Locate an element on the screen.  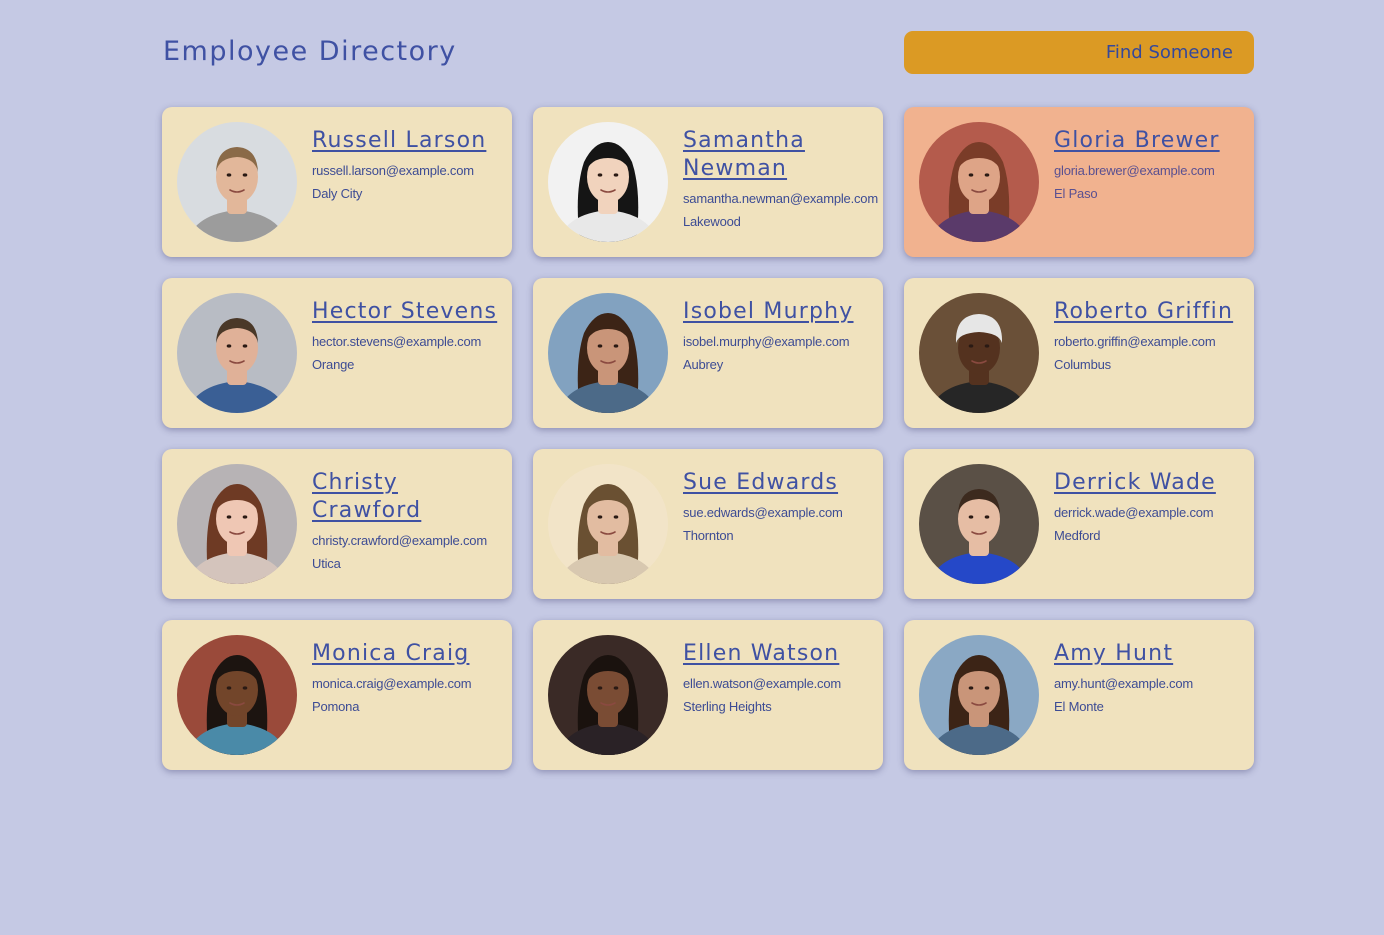
employee-email: derrick.wade@example.com is located at coordinates (1134, 512).